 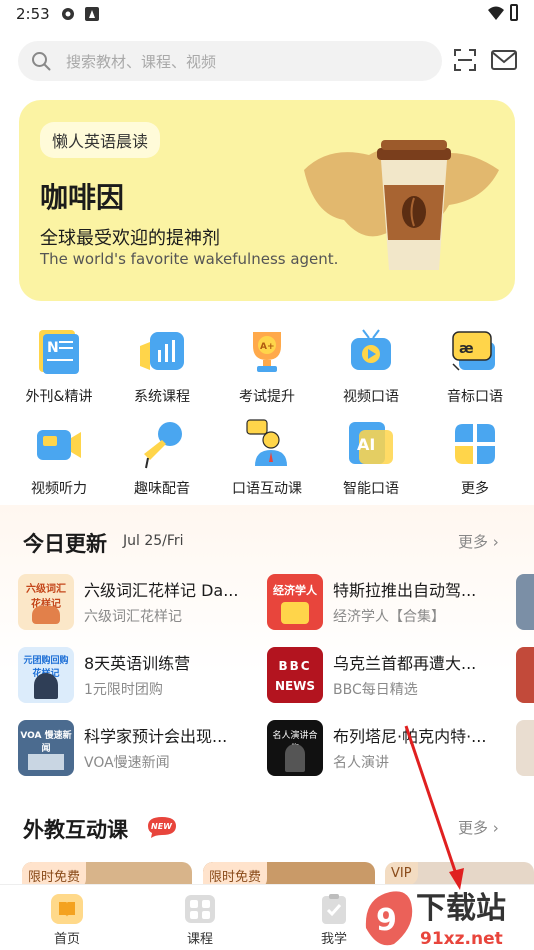 I want to click on battery-icon, so click(x=514, y=12).